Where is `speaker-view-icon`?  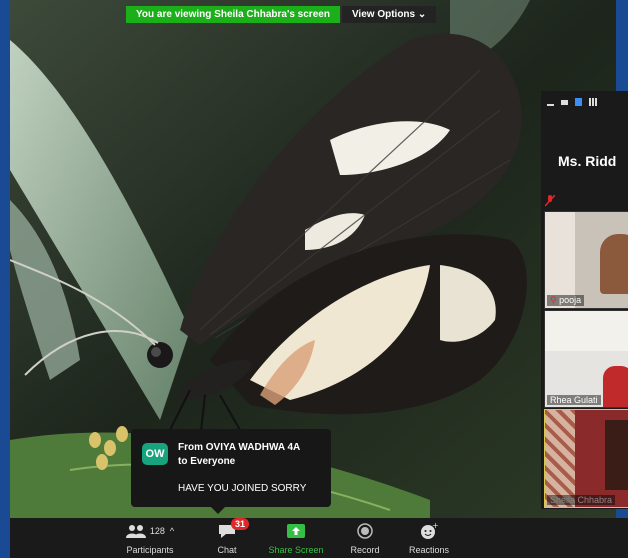
speaker-view-icon is located at coordinates (578, 102).